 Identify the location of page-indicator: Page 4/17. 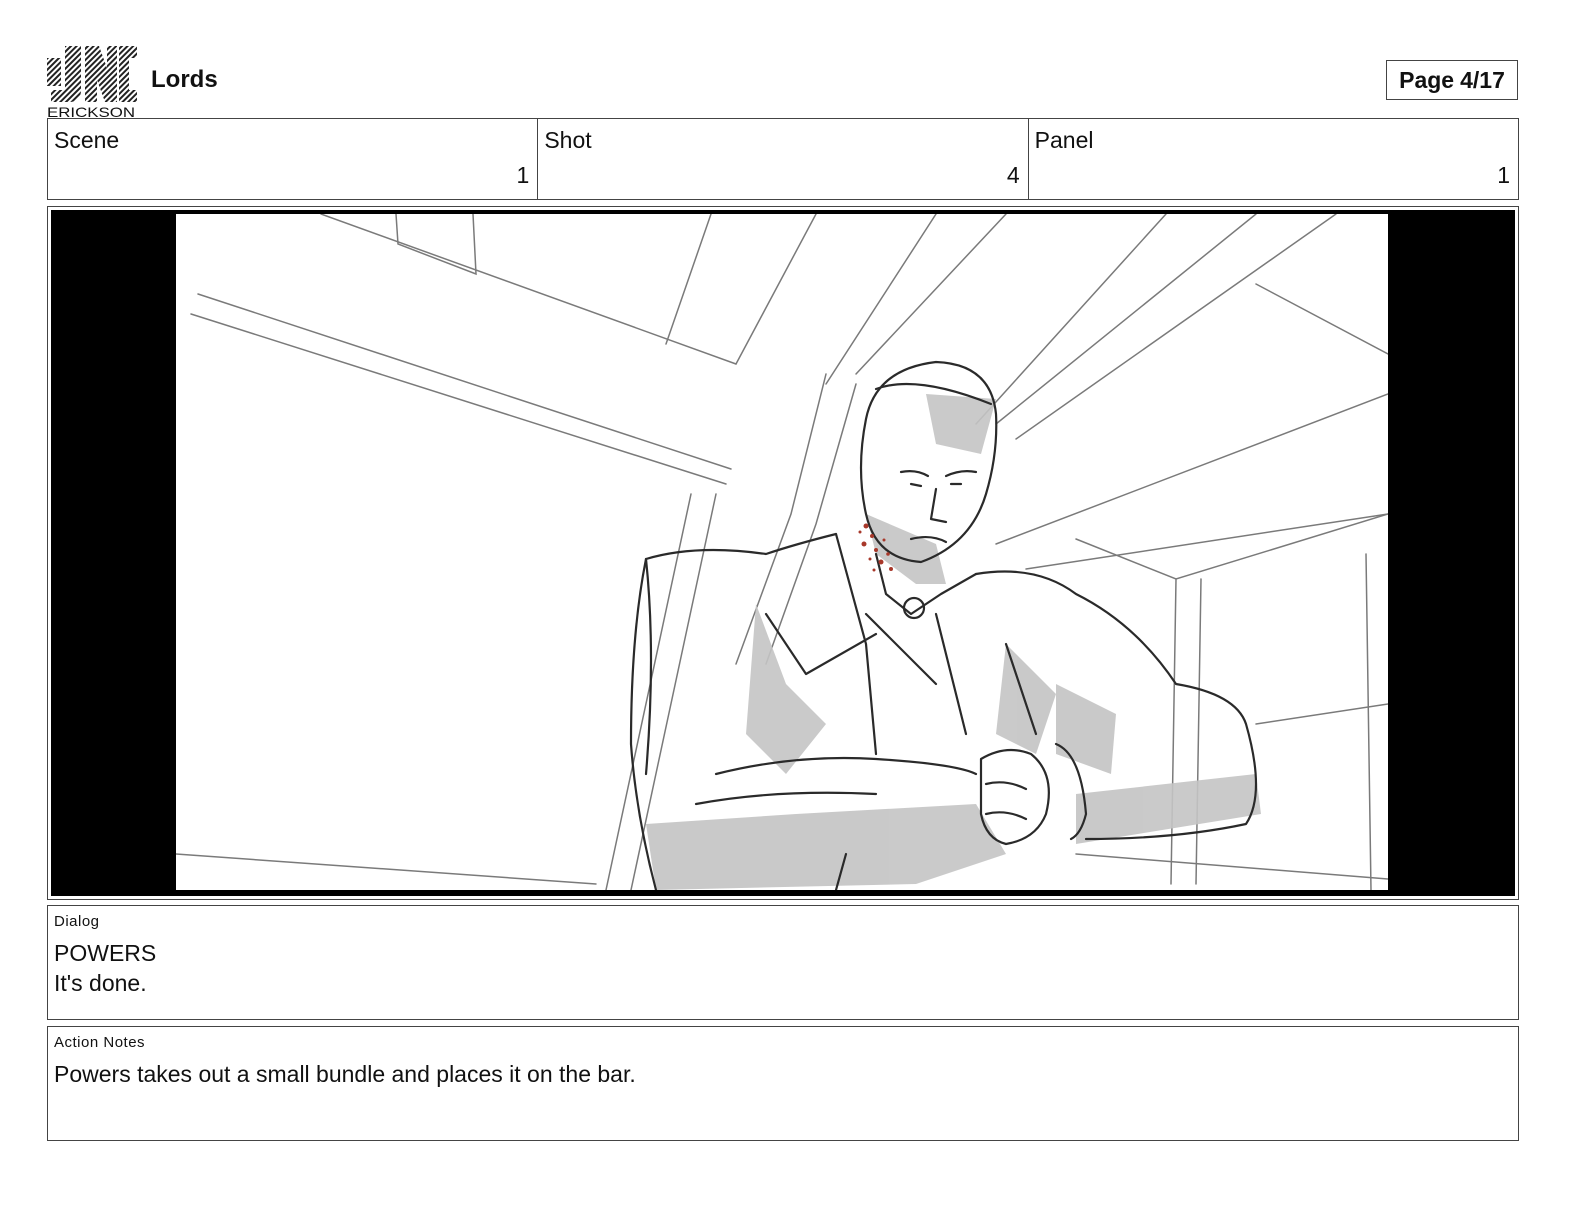
(1452, 80).